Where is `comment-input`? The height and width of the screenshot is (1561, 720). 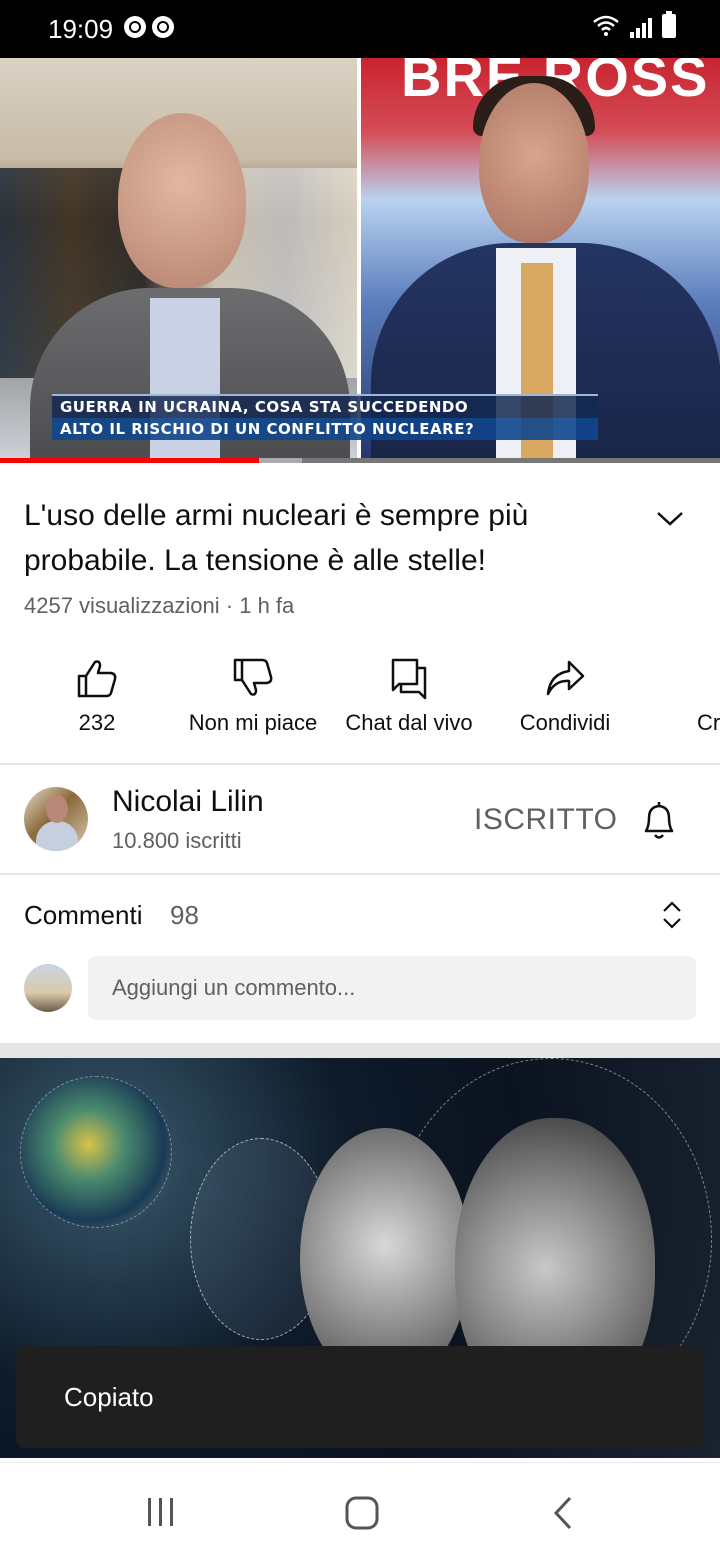
comment-input is located at coordinates (392, 988).